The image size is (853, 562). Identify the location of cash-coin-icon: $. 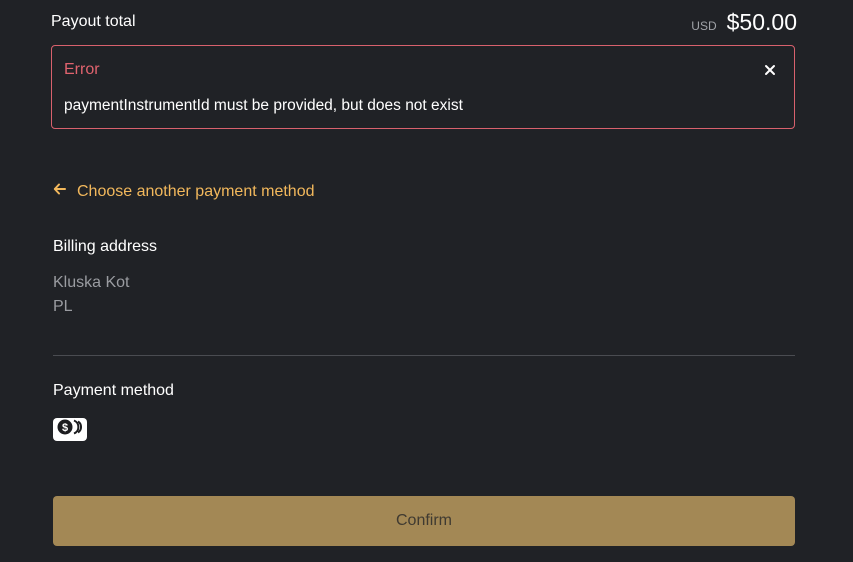
(70, 429).